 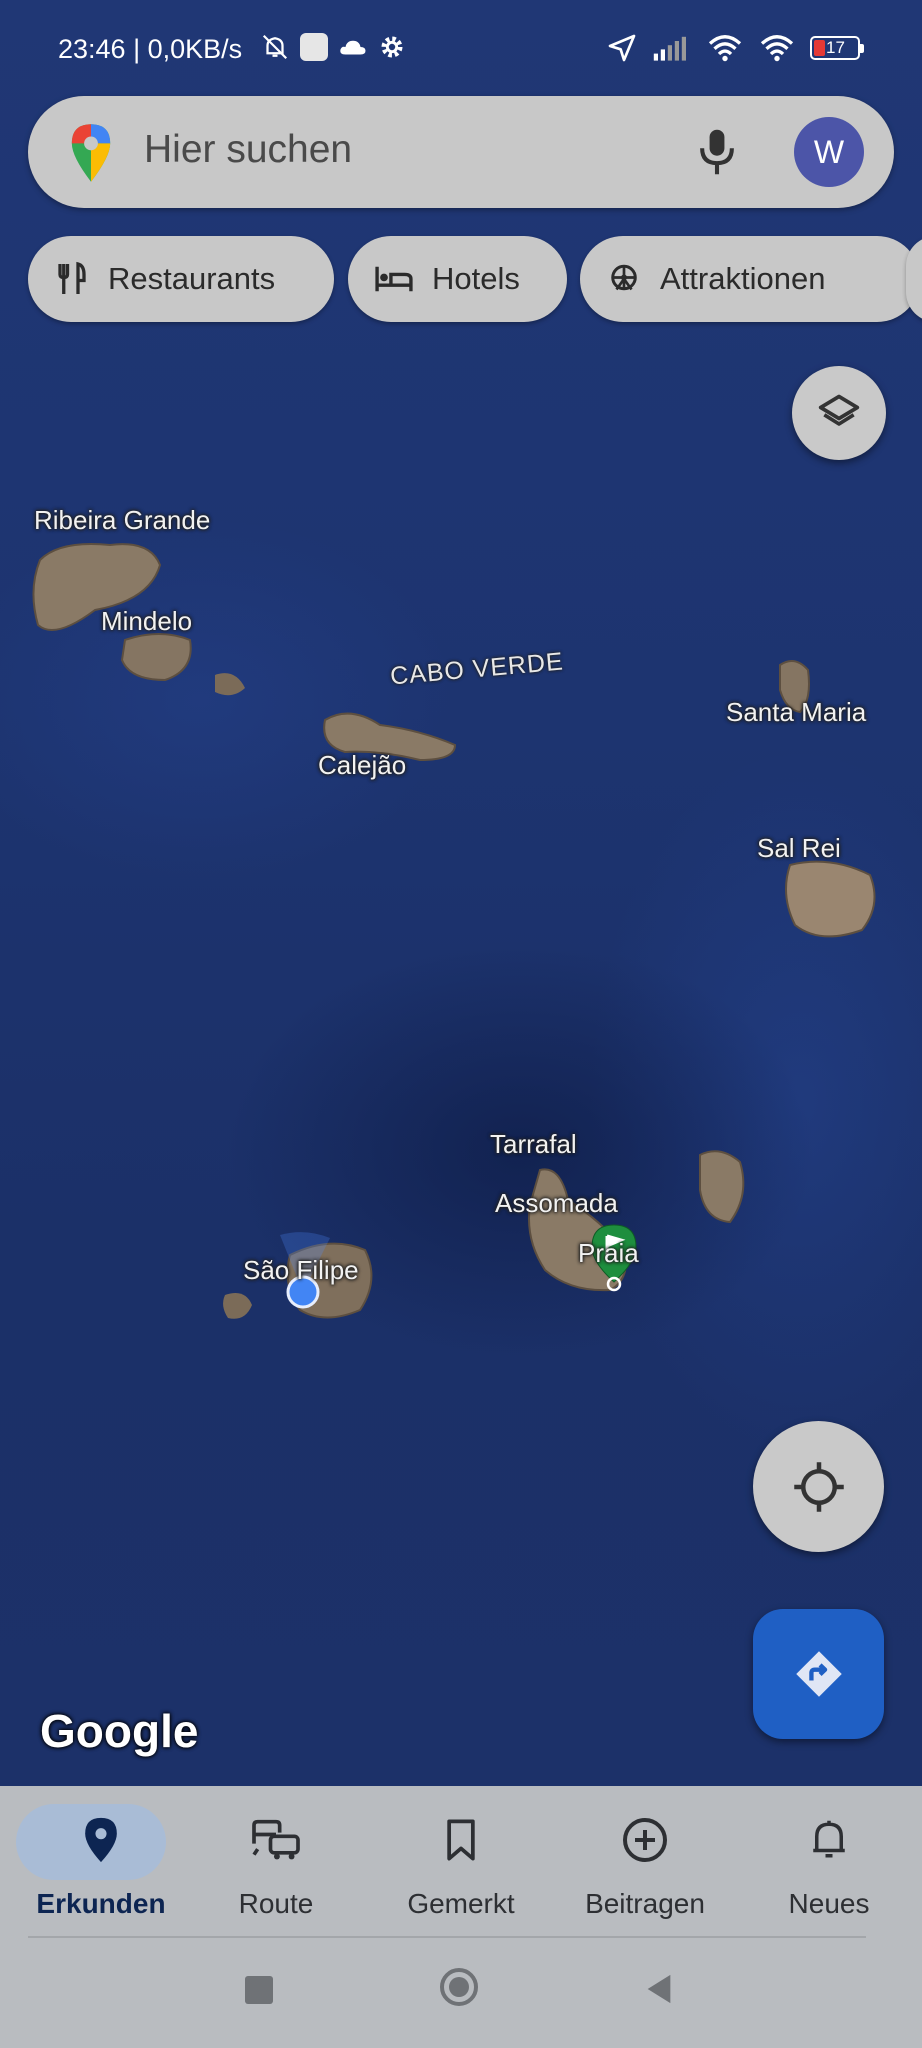 I want to click on home-button, so click(x=459, y=1987).